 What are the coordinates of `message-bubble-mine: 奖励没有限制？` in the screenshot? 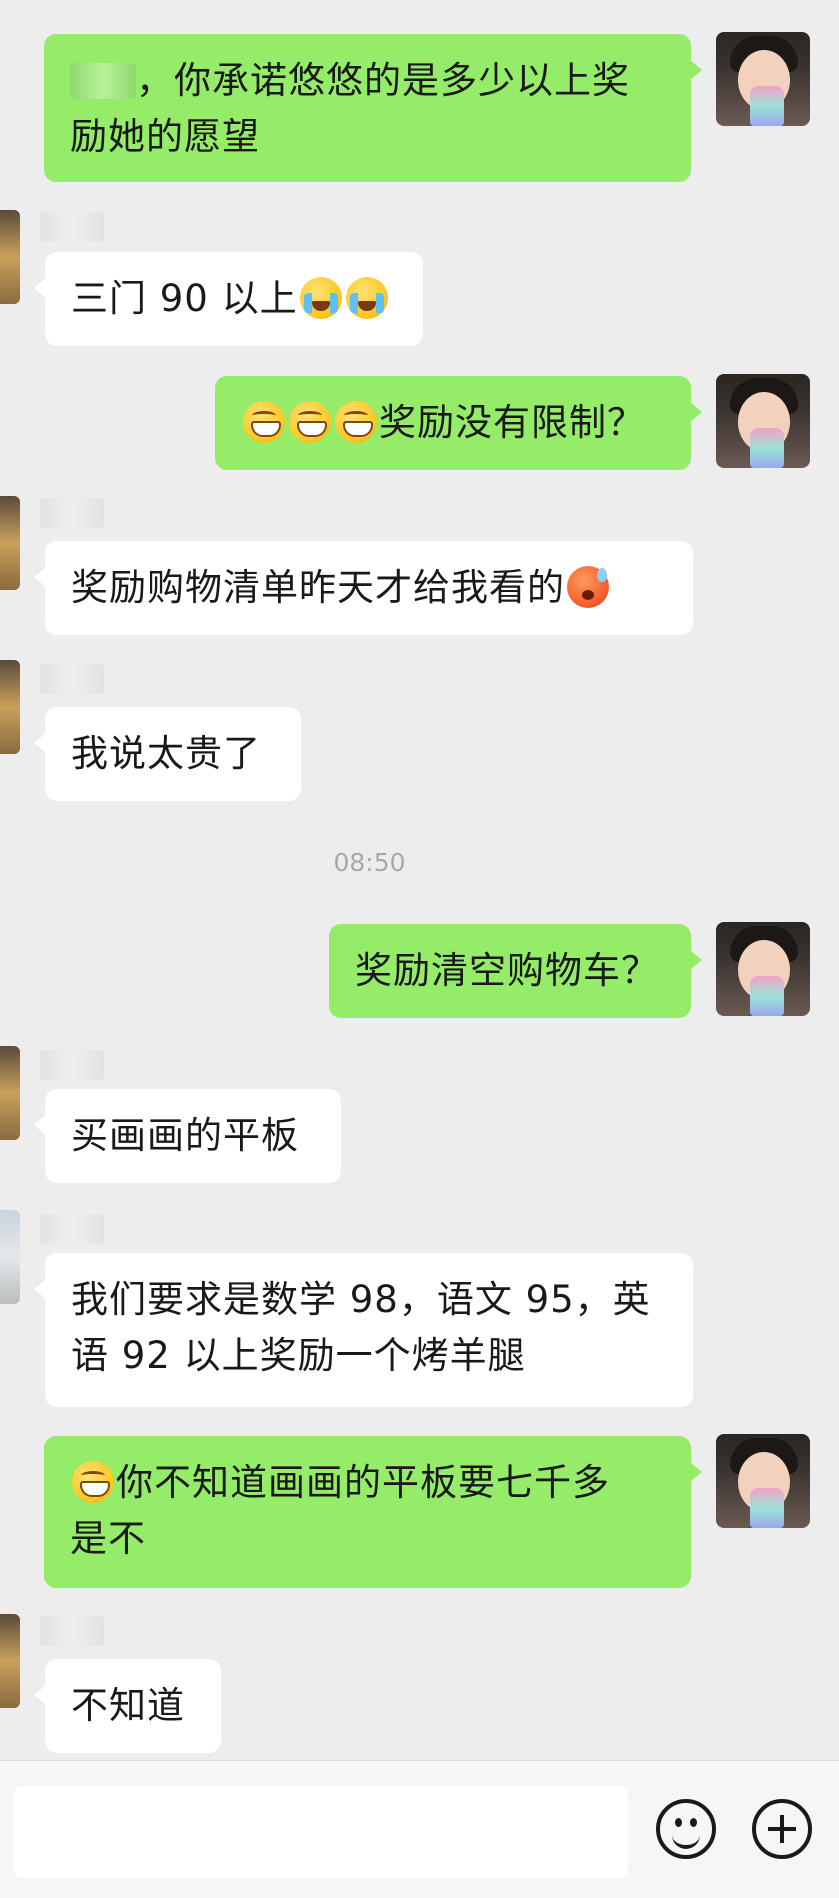 It's located at (458, 423).